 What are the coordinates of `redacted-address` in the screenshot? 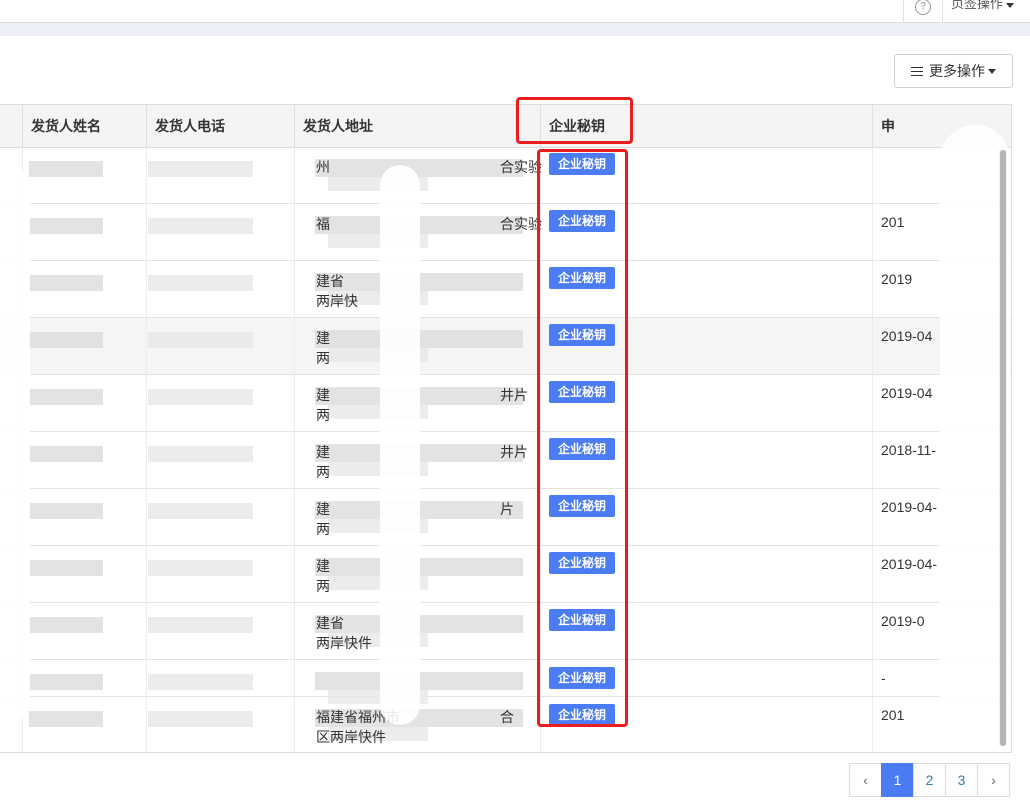 It's located at (419, 168).